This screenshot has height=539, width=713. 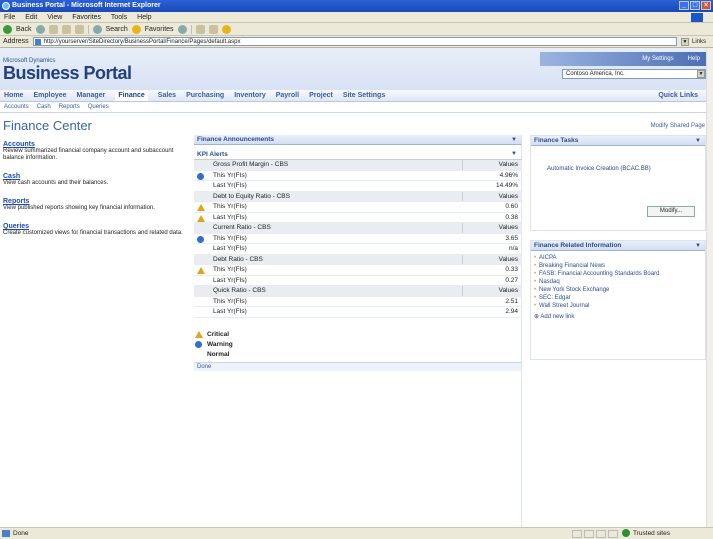 I want to click on tab-sales: Sales, so click(x=167, y=95).